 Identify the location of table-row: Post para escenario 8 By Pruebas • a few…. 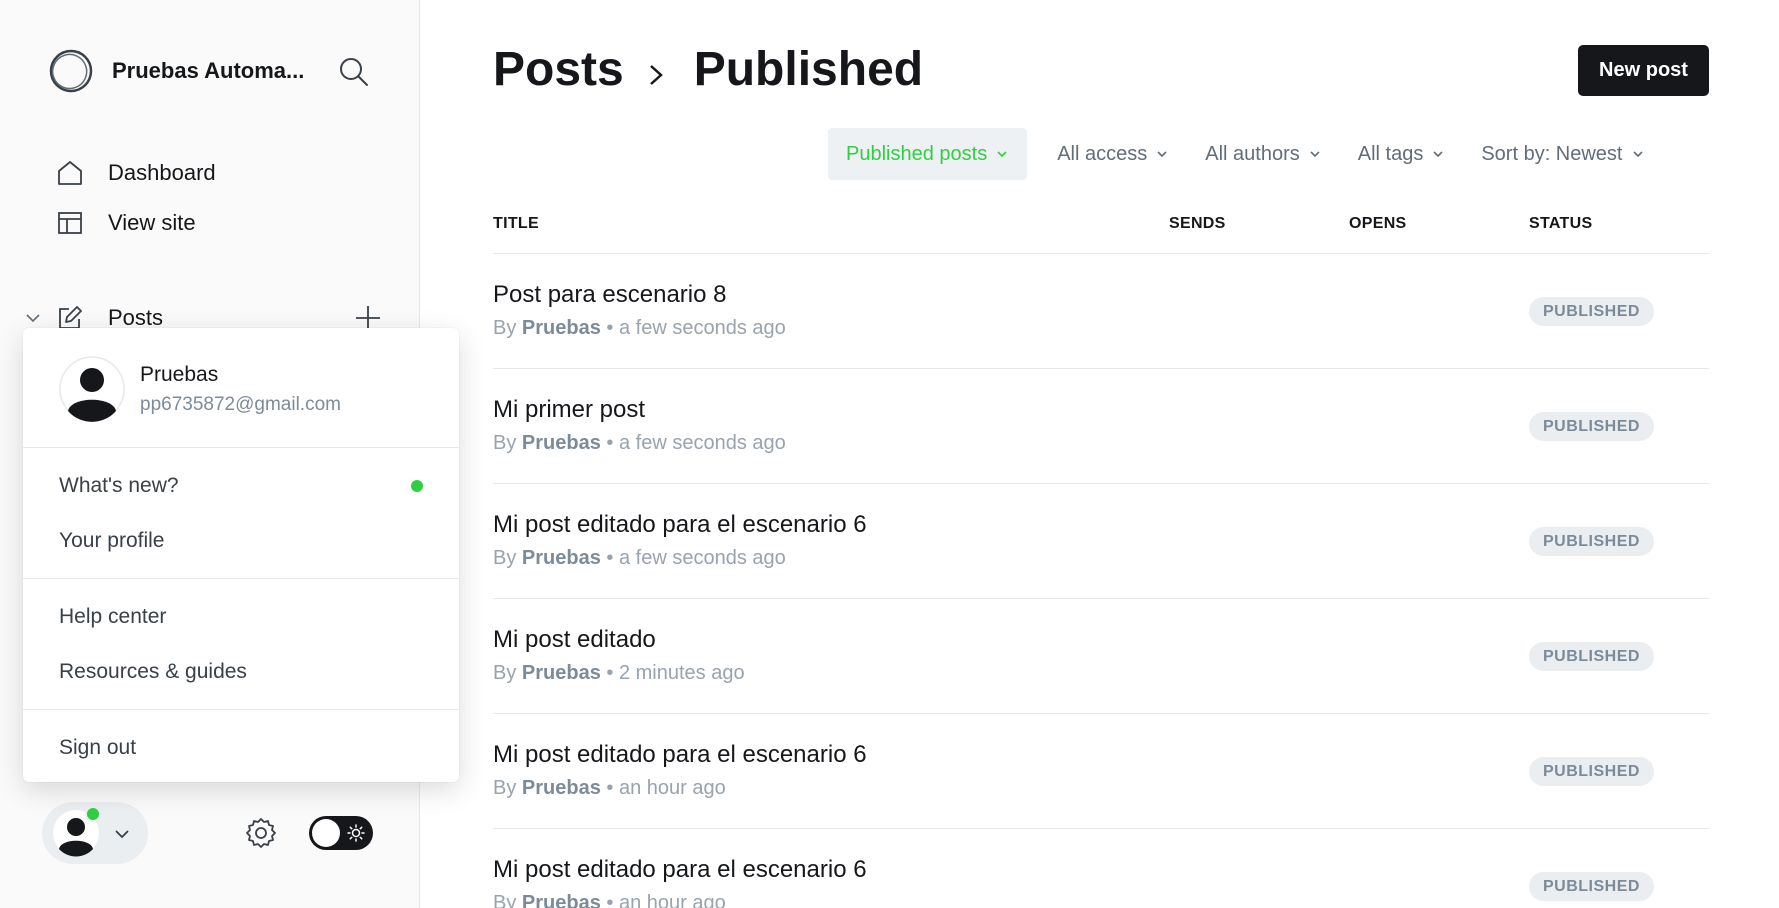
(1101, 311).